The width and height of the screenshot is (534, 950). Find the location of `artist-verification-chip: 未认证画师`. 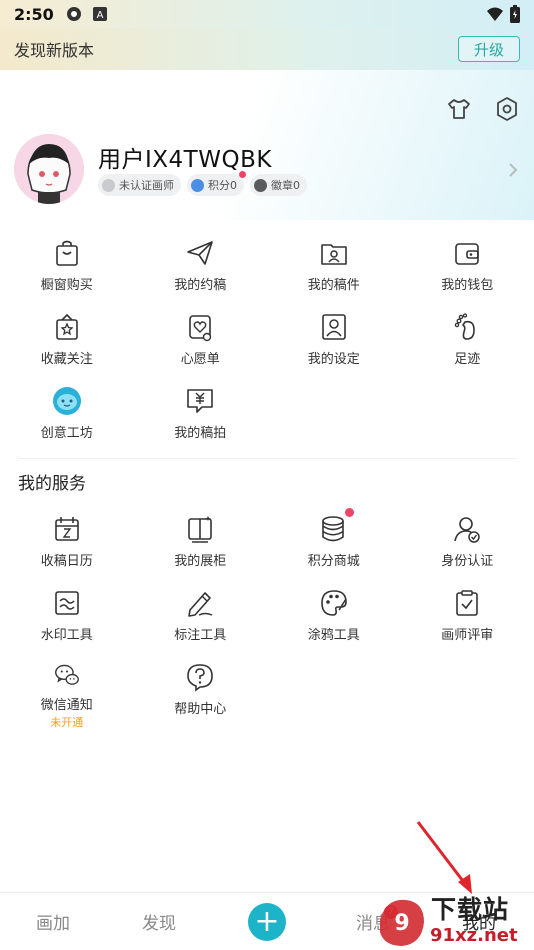

artist-verification-chip: 未认证画师 is located at coordinates (139, 185).